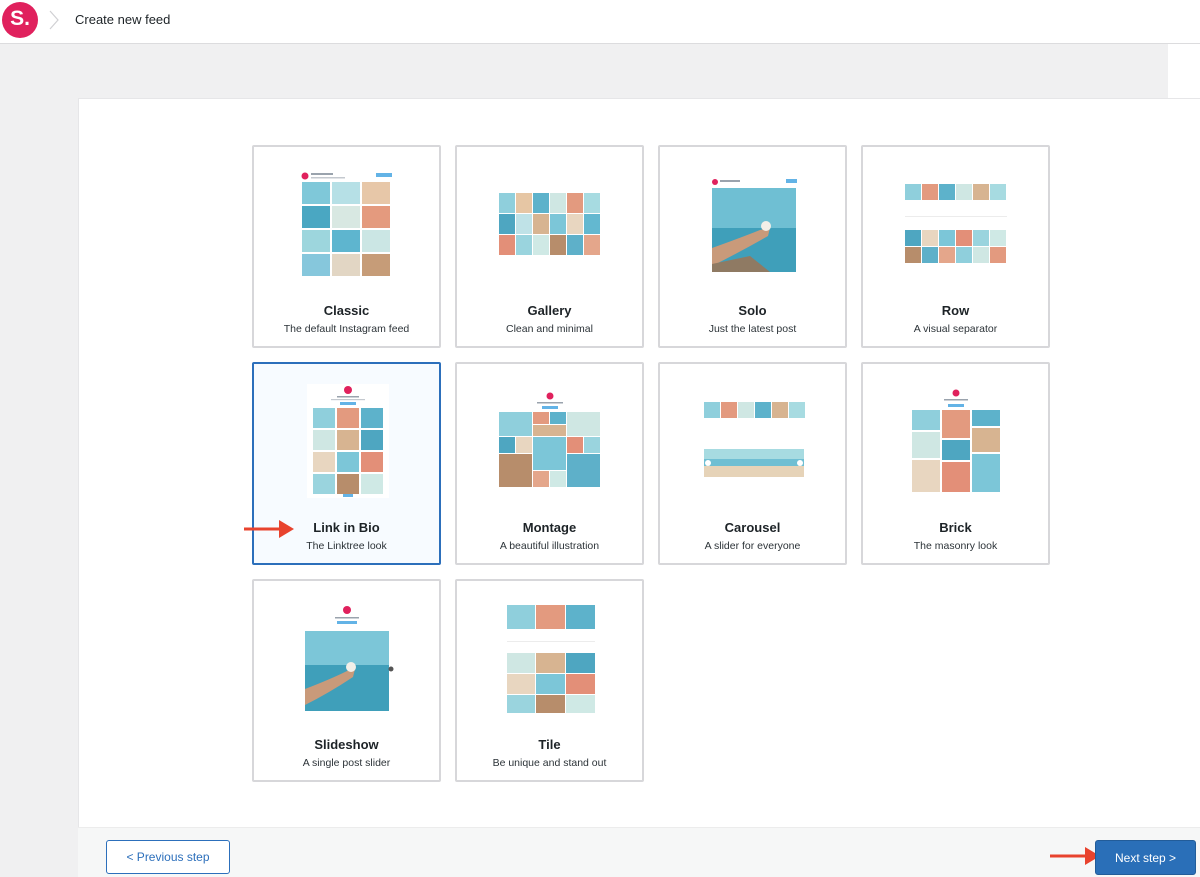  I want to click on solo-preview-image, so click(754, 225).